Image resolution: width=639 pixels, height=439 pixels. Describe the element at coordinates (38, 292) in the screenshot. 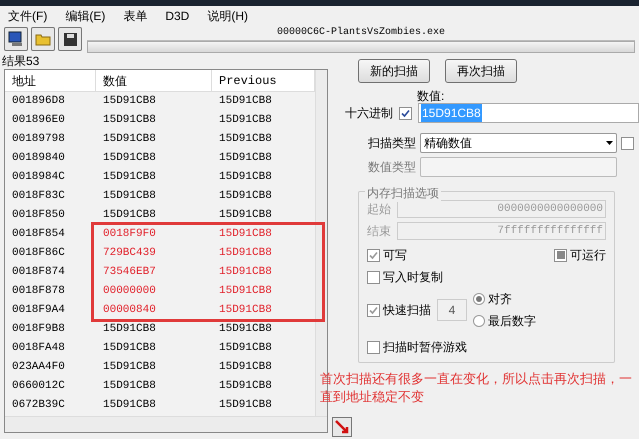

I see `address-cell-text: 0018F878` at that location.